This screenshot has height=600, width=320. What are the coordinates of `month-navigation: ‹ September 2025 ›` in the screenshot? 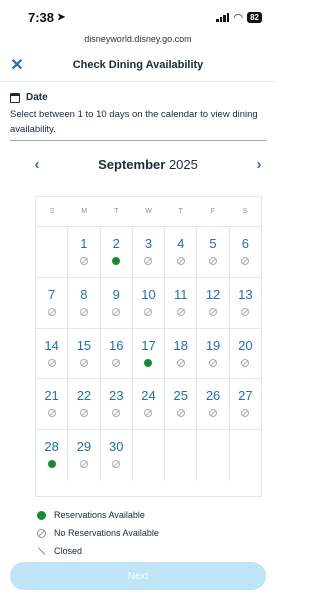 It's located at (138, 164).